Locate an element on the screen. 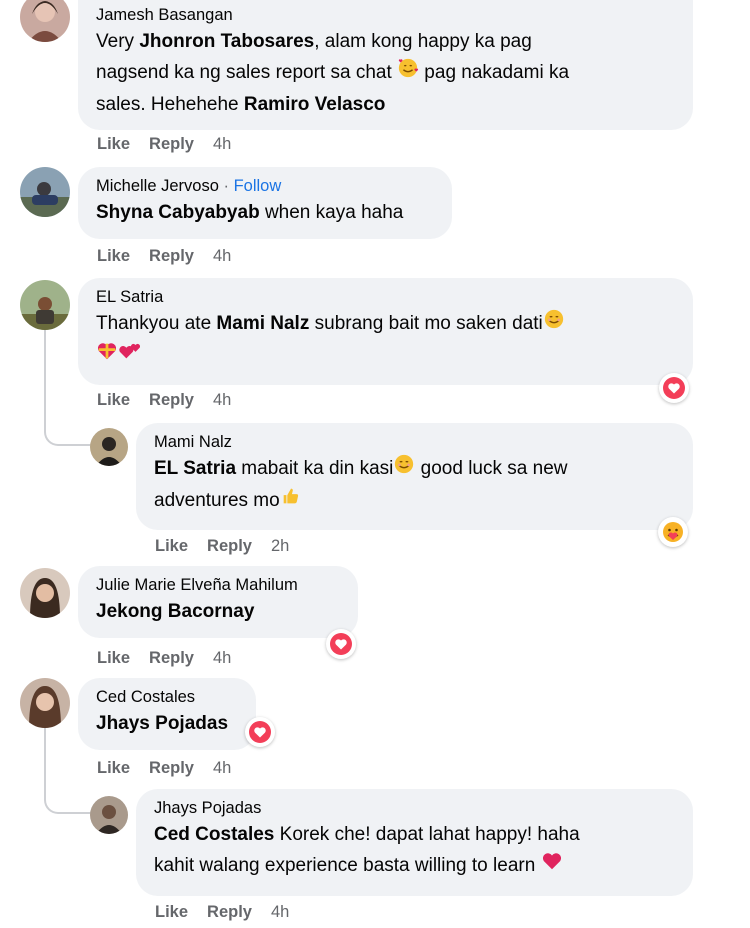 Image resolution: width=750 pixels, height=928 pixels. comment-text-part: nagsend ka ng sales report sa chat is located at coordinates (247, 73).